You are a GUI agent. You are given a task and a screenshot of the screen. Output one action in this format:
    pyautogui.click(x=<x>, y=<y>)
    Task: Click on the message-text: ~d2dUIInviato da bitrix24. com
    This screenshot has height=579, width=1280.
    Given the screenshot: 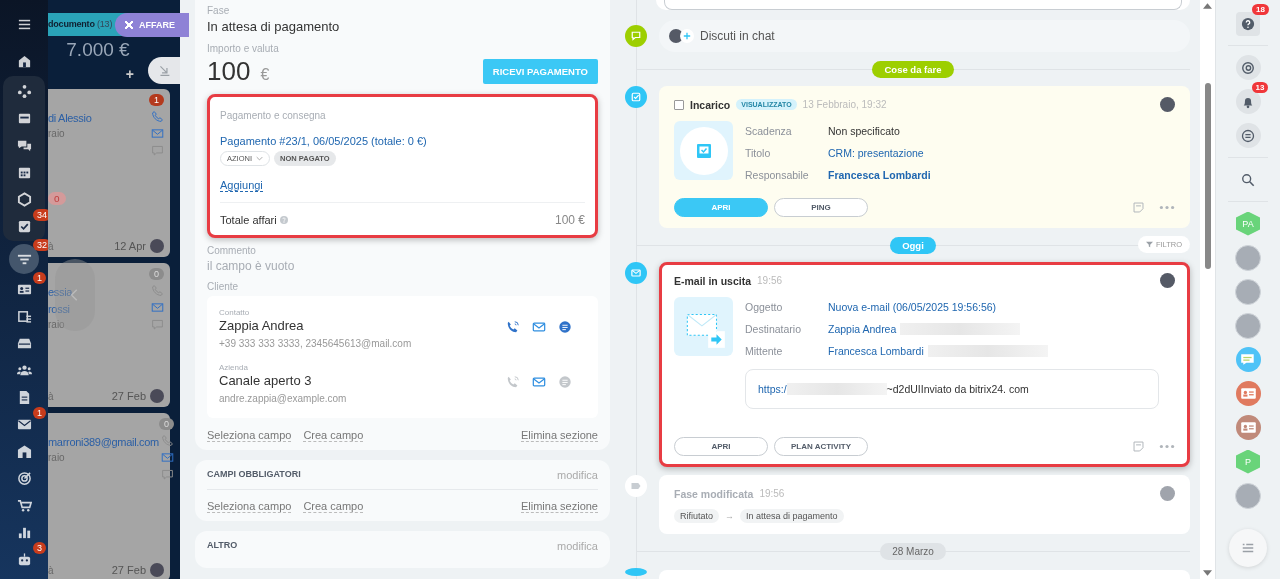 What is the action you would take?
    pyautogui.click(x=957, y=389)
    